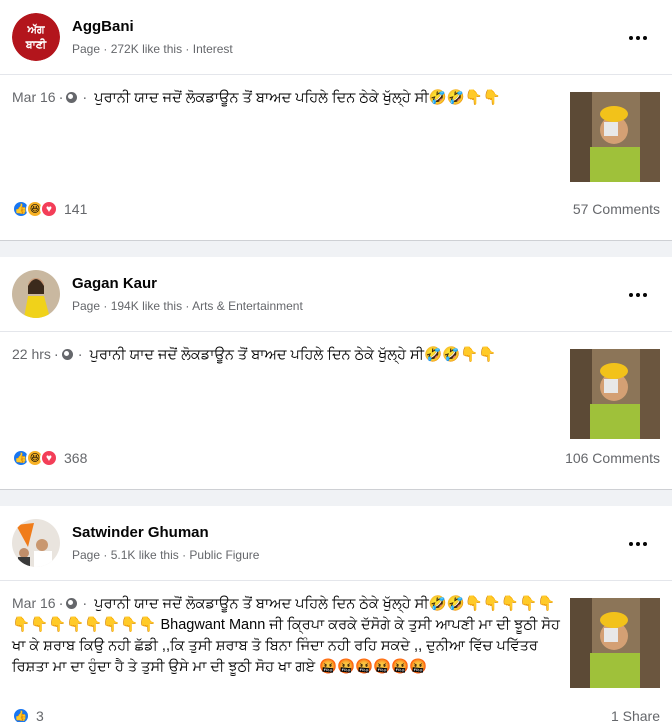 The image size is (672, 722). I want to click on page-name: Gagan Kaur, so click(187, 284).